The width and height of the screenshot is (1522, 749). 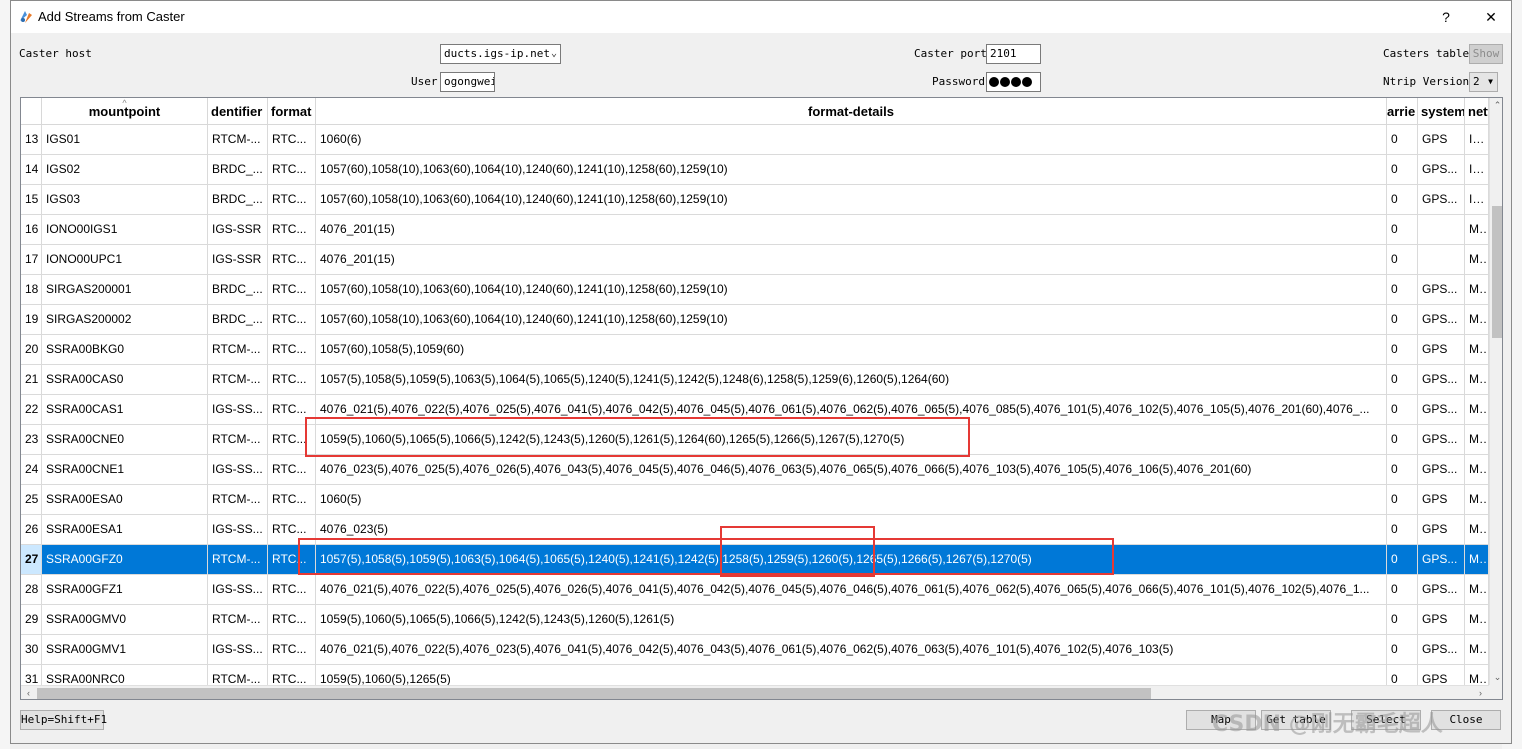 I want to click on horizontal-scroll-thumb, so click(x=594, y=693).